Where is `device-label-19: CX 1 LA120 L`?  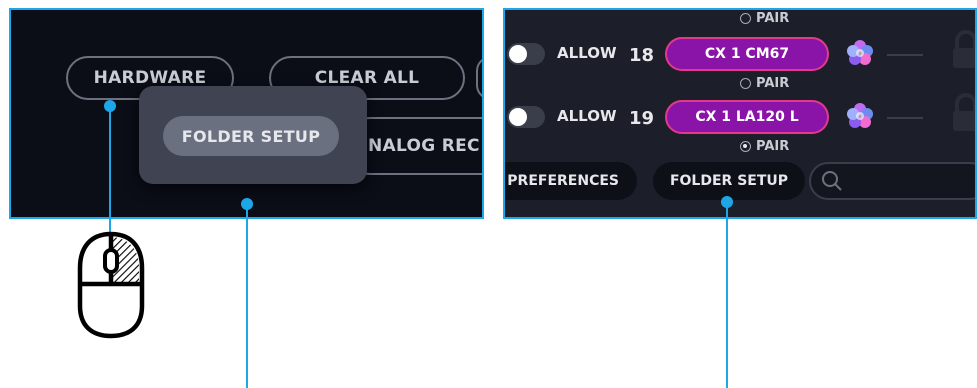
device-label-19: CX 1 LA120 L is located at coordinates (747, 117).